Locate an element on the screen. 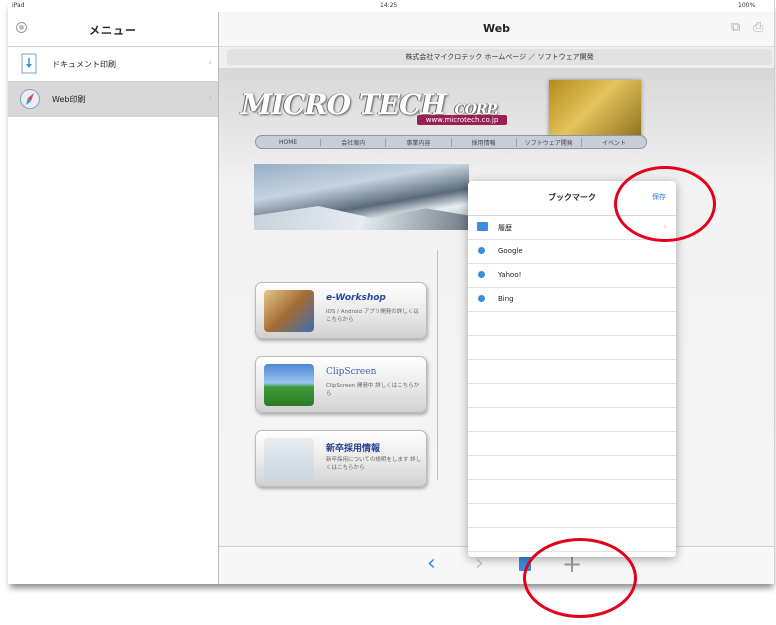 This screenshot has width=776, height=625. site-tab-company: 会社案内 is located at coordinates (354, 142).